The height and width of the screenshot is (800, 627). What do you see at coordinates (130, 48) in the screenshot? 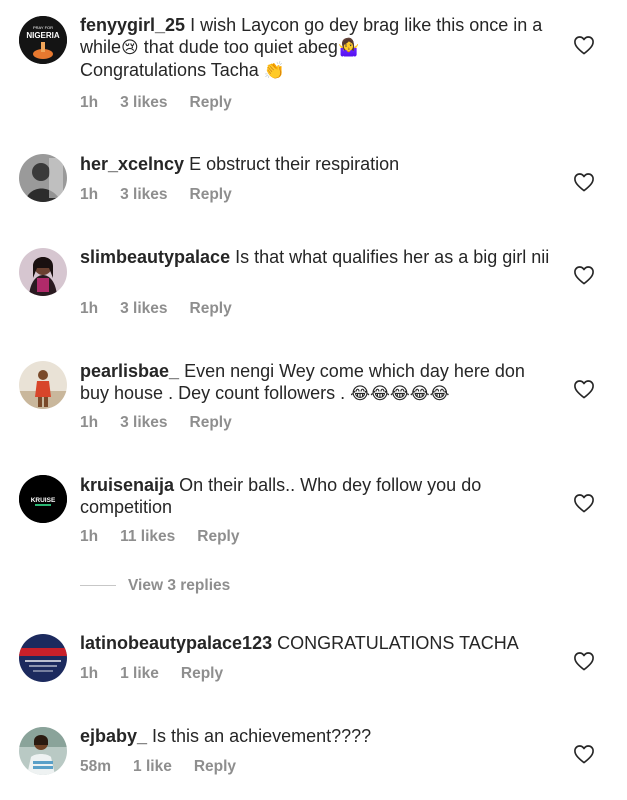
I see `crying-emoji: 😢` at bounding box center [130, 48].